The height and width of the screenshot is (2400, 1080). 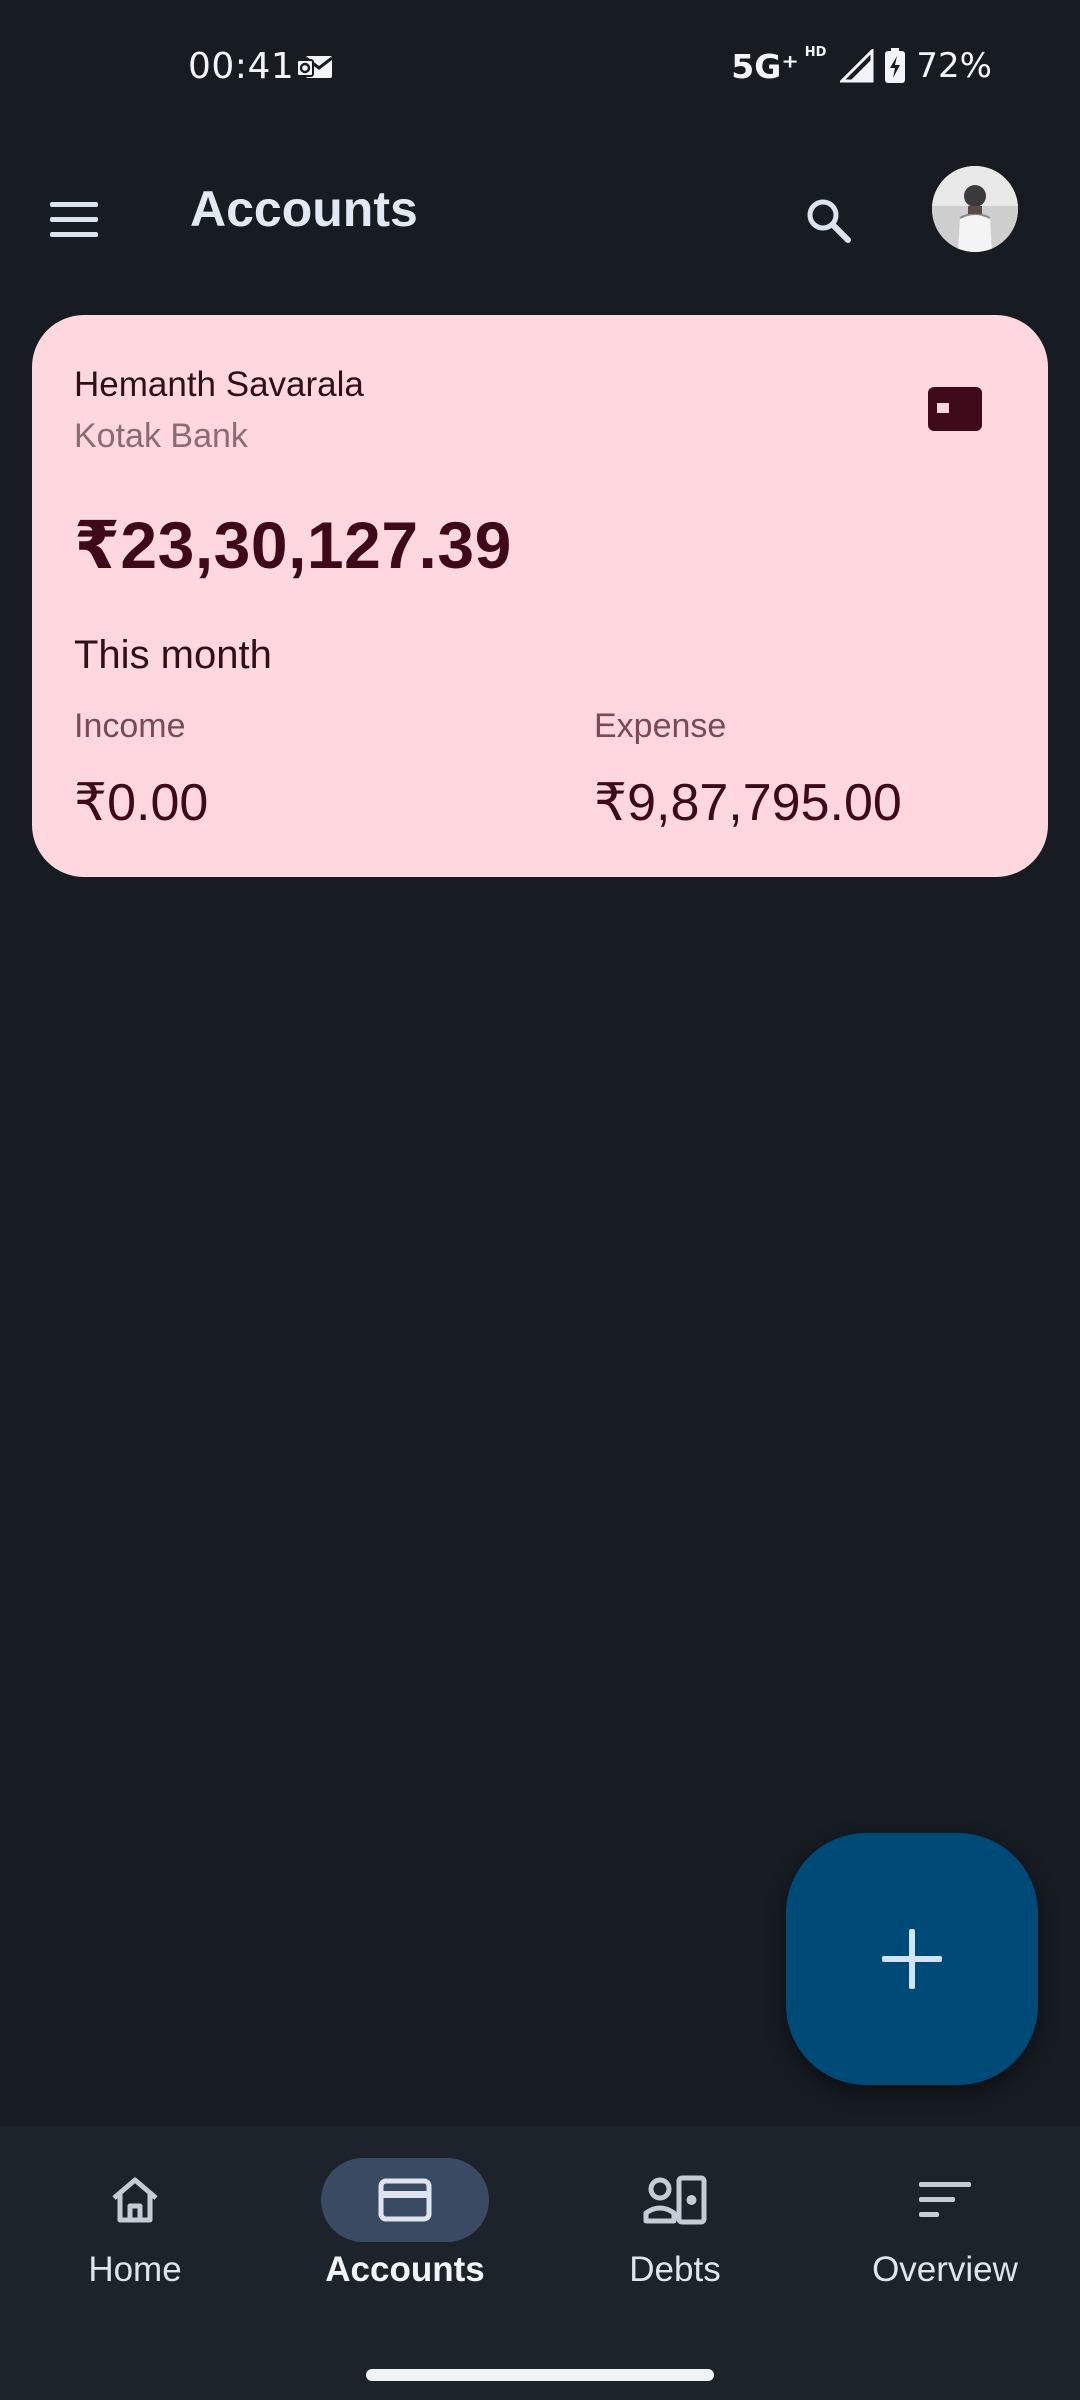 I want to click on sort-lines-icon, so click(x=945, y=2199).